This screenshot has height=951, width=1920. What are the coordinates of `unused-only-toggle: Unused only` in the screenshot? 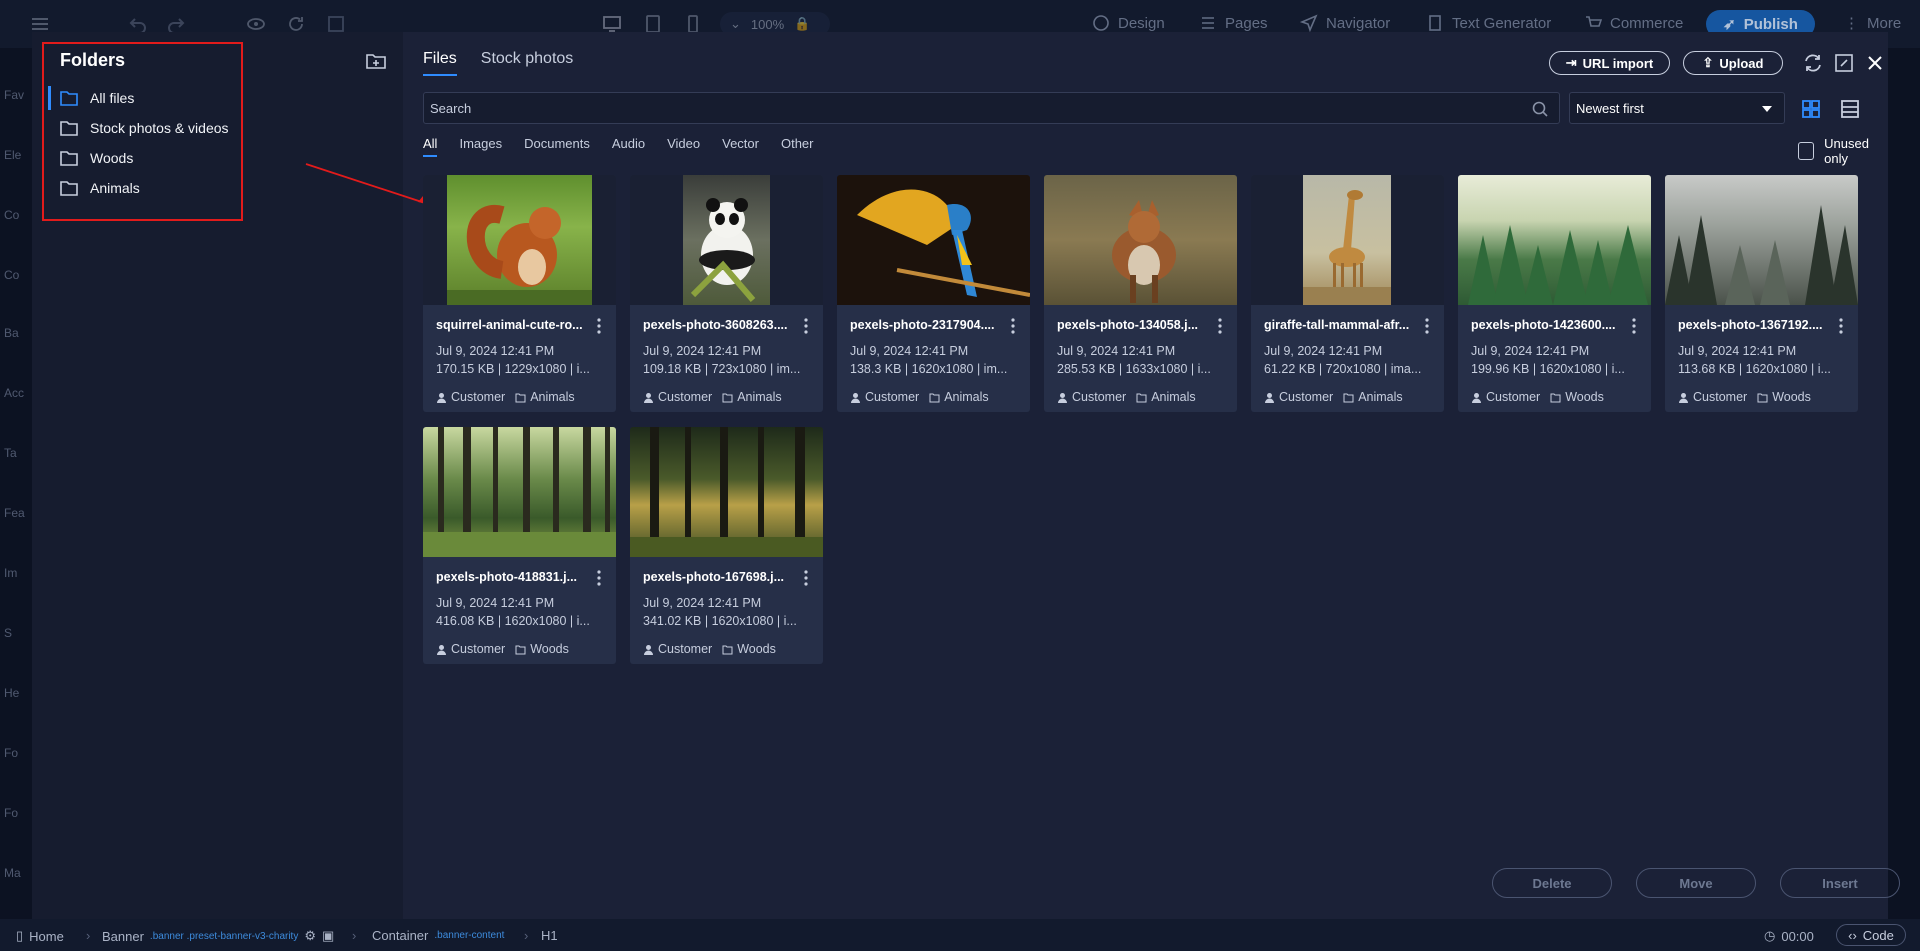 It's located at (1843, 151).